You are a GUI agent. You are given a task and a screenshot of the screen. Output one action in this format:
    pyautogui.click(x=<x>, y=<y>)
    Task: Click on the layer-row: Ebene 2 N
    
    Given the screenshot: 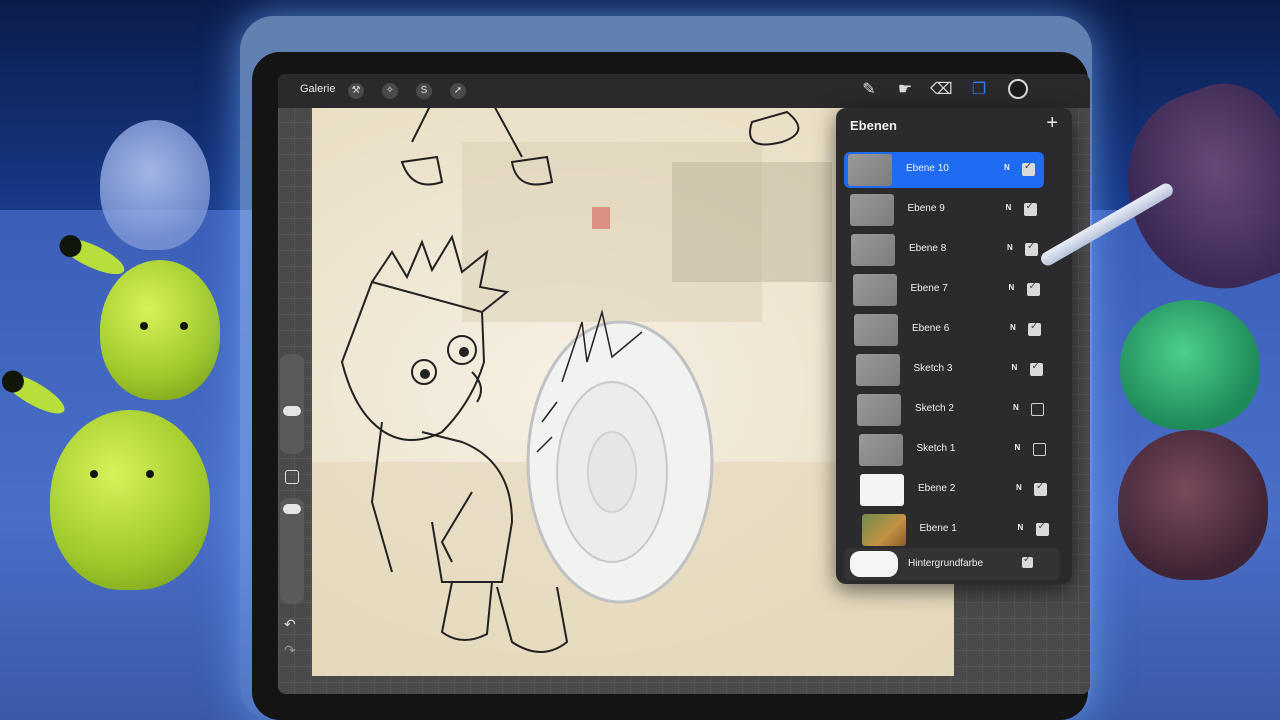 What is the action you would take?
    pyautogui.click(x=956, y=490)
    